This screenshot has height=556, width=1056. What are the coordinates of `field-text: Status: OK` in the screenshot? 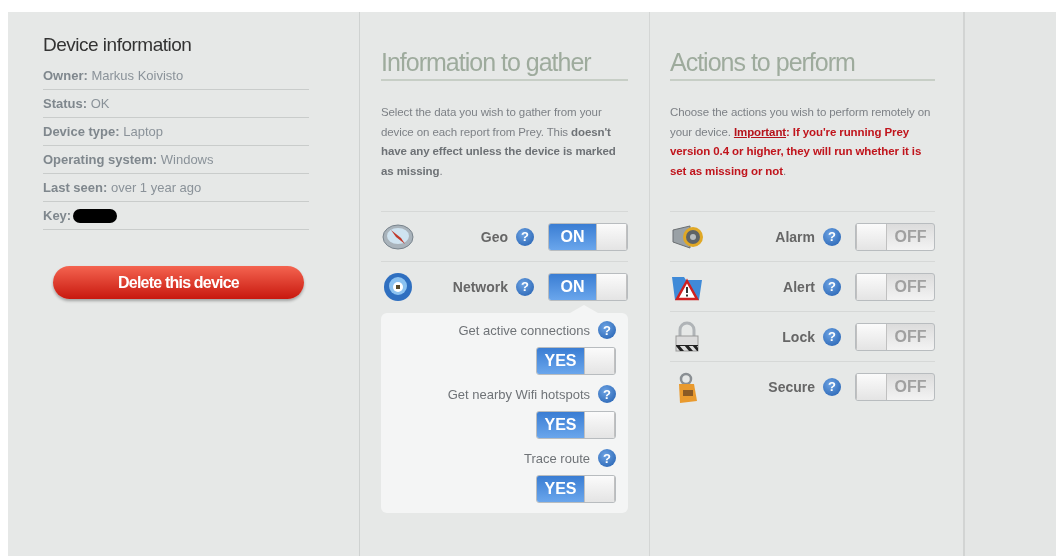 It's located at (76, 103).